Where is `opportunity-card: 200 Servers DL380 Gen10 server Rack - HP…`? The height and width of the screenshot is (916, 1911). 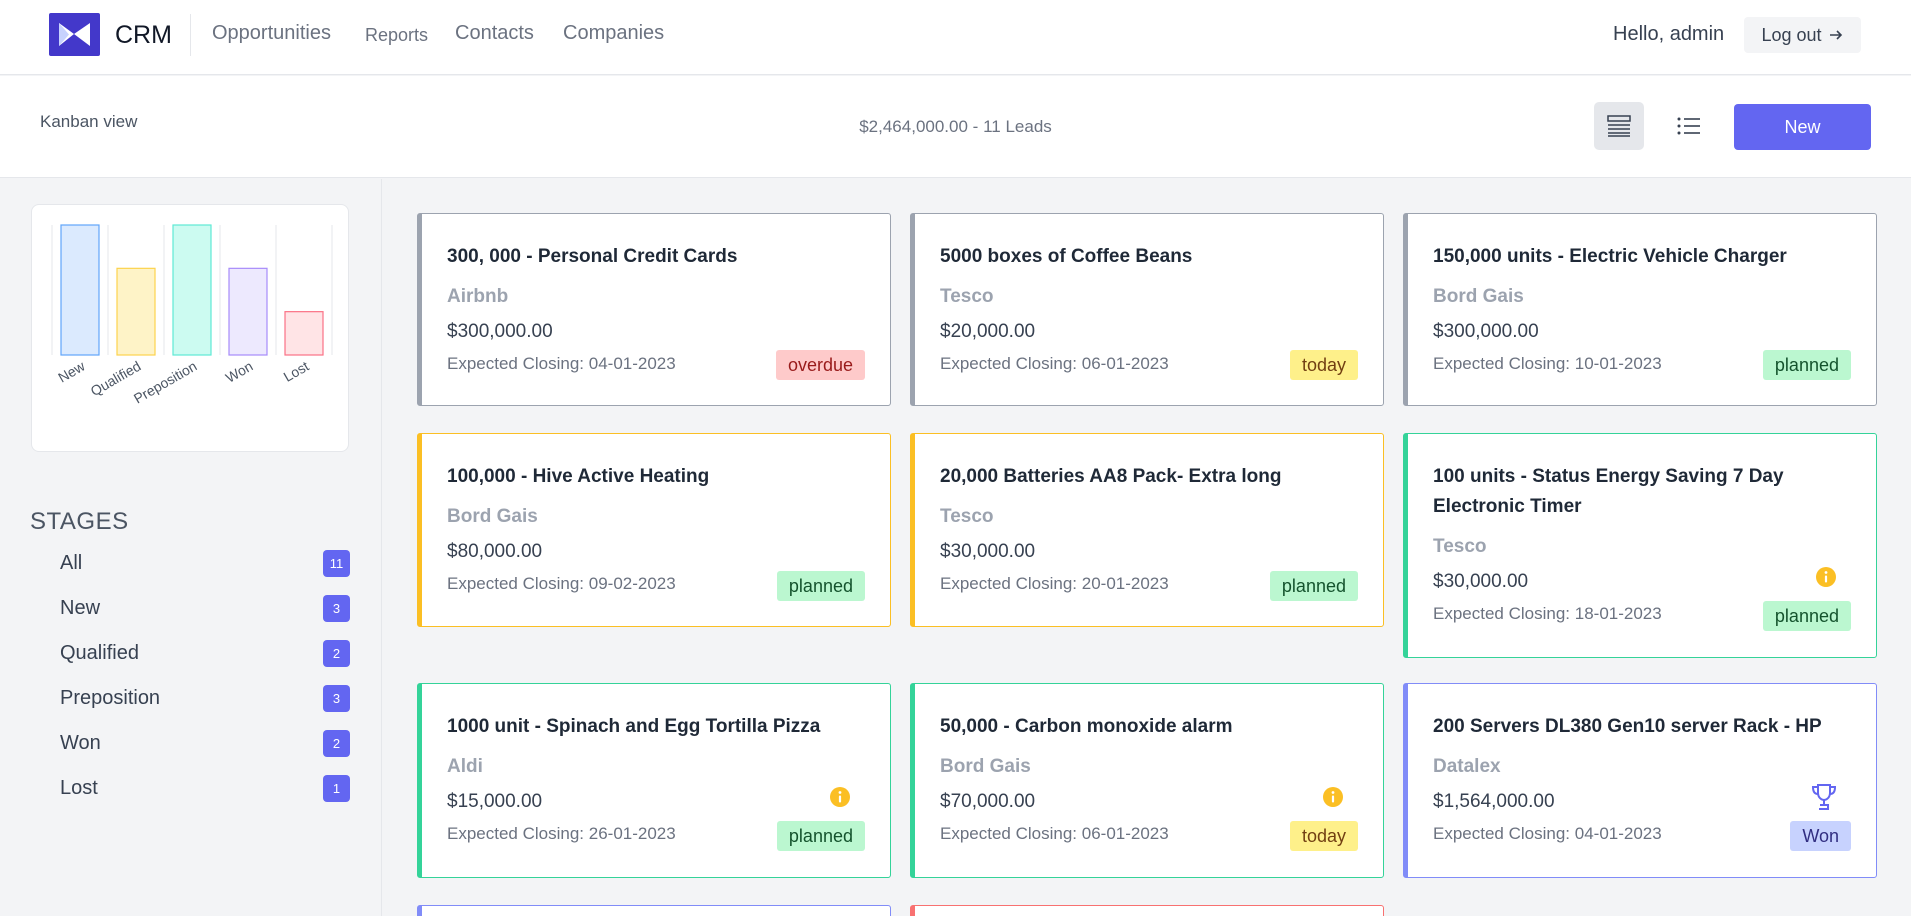
opportunity-card: 200 Servers DL380 Gen10 server Rack - HP… is located at coordinates (1640, 780).